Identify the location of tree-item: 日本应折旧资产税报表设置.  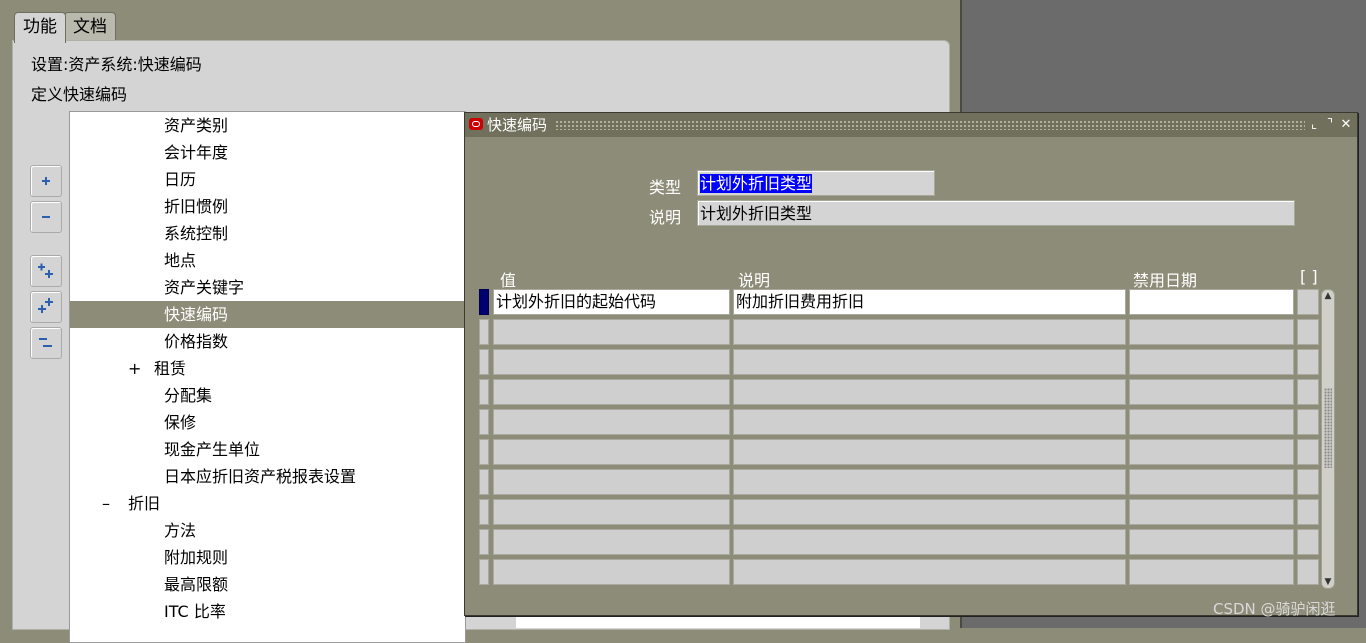
(267, 476).